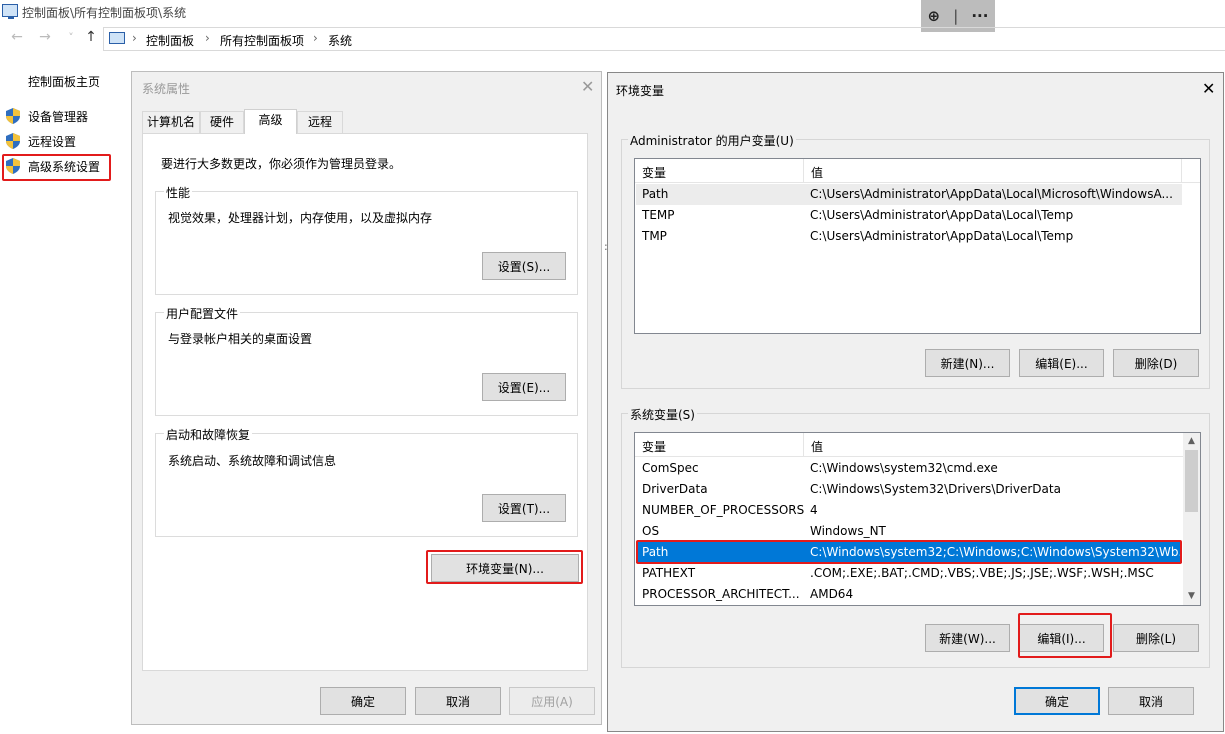 The height and width of the screenshot is (734, 1225). Describe the element at coordinates (340, 40) in the screenshot. I see `breadcrumb-system: 系统` at that location.